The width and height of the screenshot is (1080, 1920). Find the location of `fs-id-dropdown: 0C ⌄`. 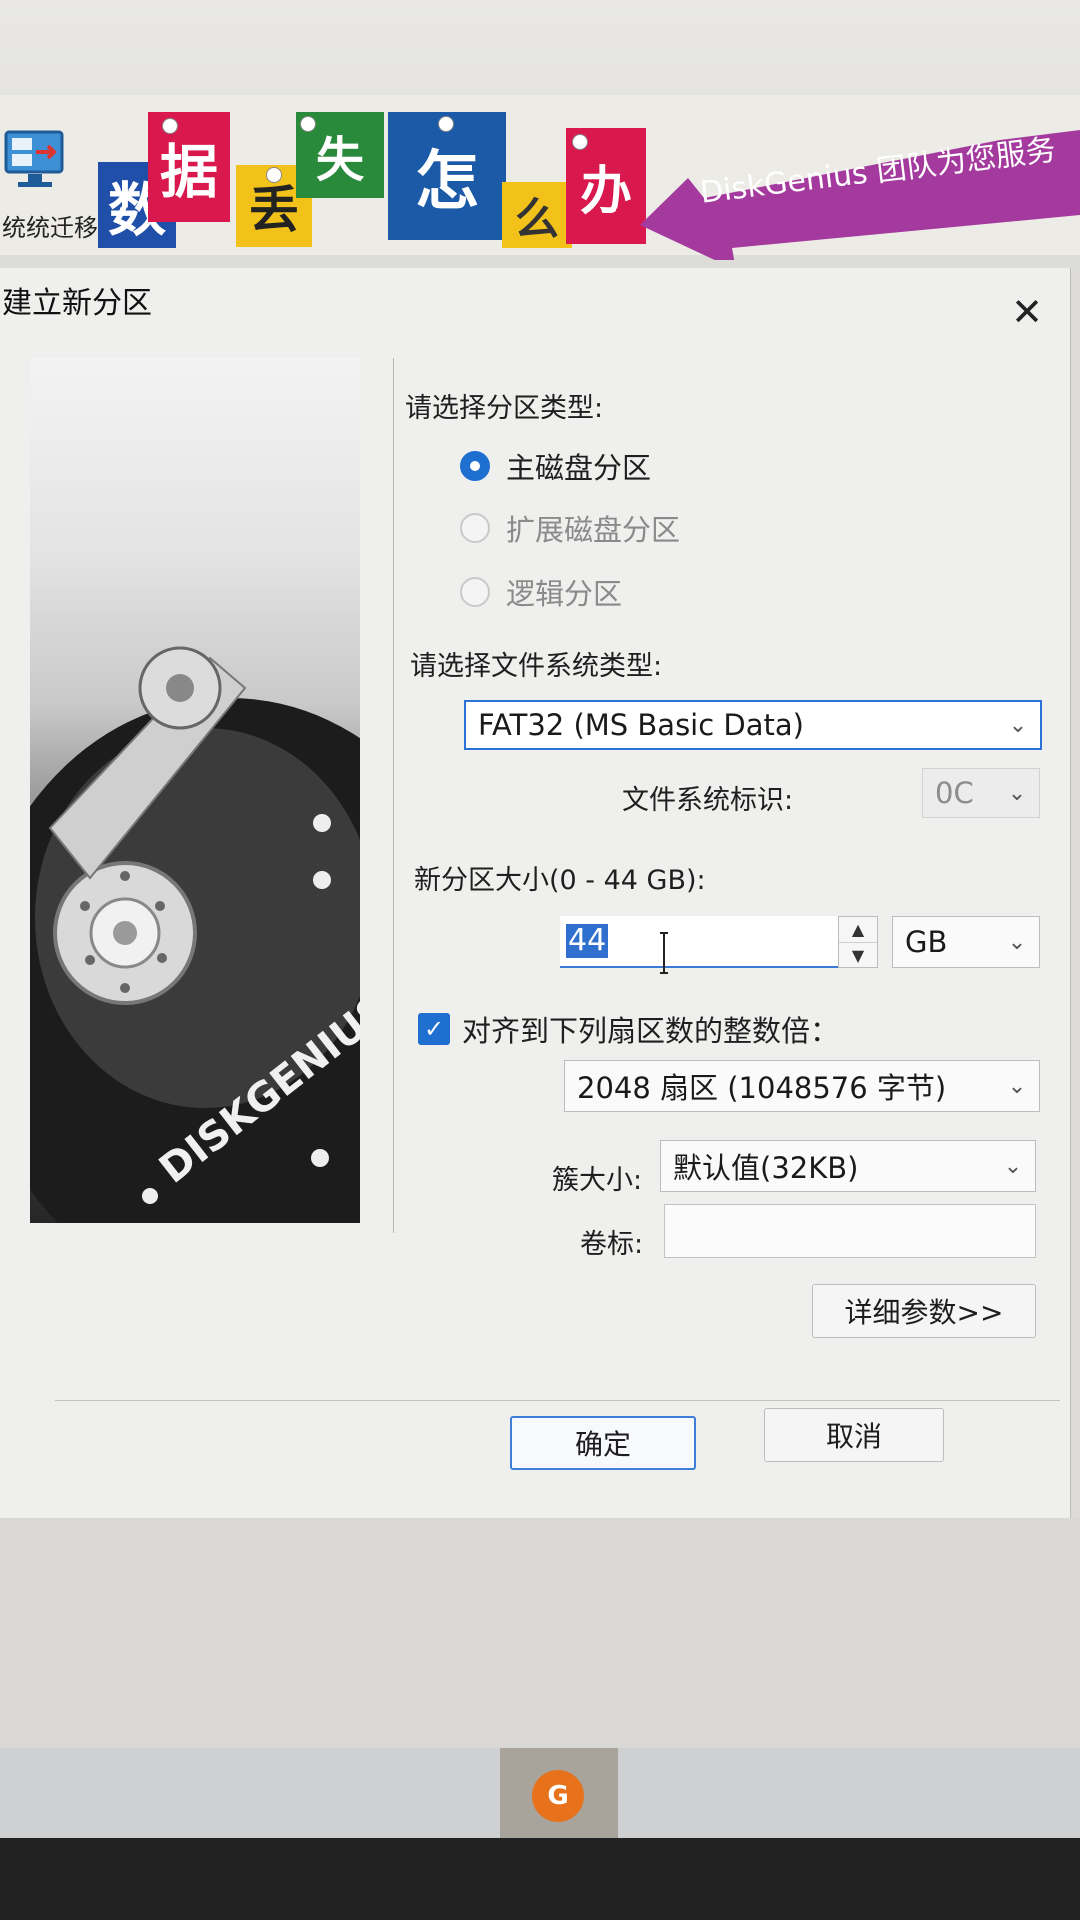

fs-id-dropdown: 0C ⌄ is located at coordinates (981, 793).